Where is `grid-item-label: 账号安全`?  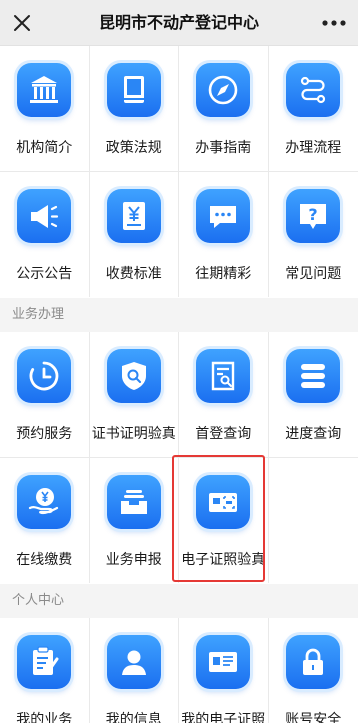 grid-item-label: 账号安全 is located at coordinates (313, 717).